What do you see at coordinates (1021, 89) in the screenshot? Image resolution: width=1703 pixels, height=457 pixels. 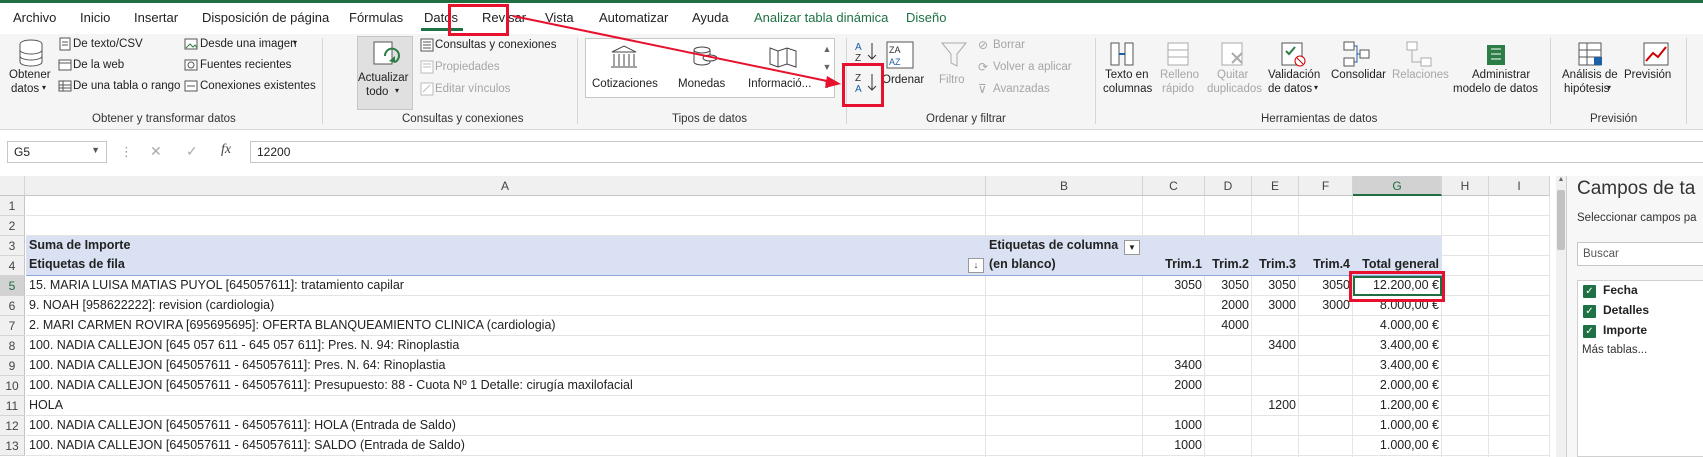 I see `avanzadas-button: Avanzadas` at bounding box center [1021, 89].